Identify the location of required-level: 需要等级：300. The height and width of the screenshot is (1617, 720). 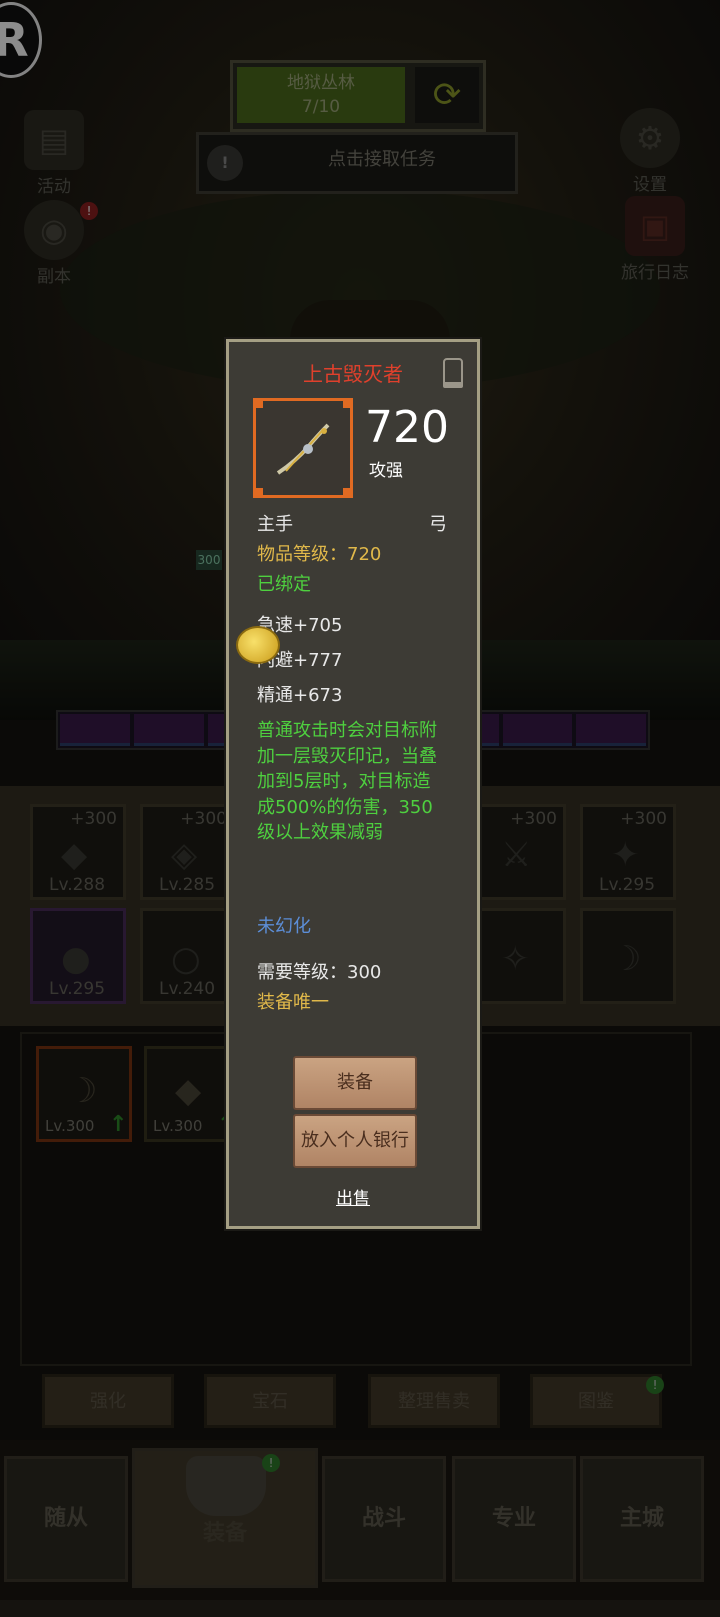
(319, 972).